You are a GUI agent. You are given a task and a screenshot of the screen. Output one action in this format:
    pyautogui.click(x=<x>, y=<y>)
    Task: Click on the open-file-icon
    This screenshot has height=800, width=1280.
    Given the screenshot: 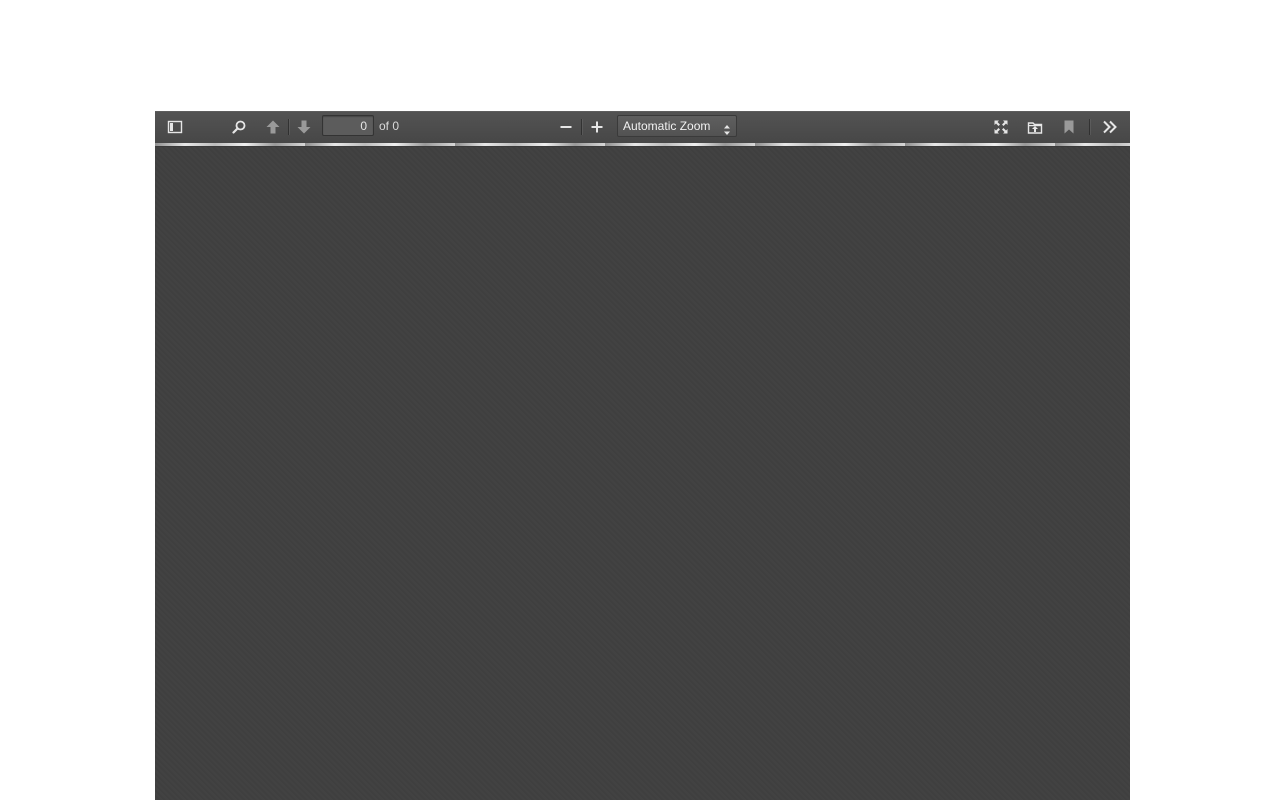 What is the action you would take?
    pyautogui.click(x=1035, y=127)
    